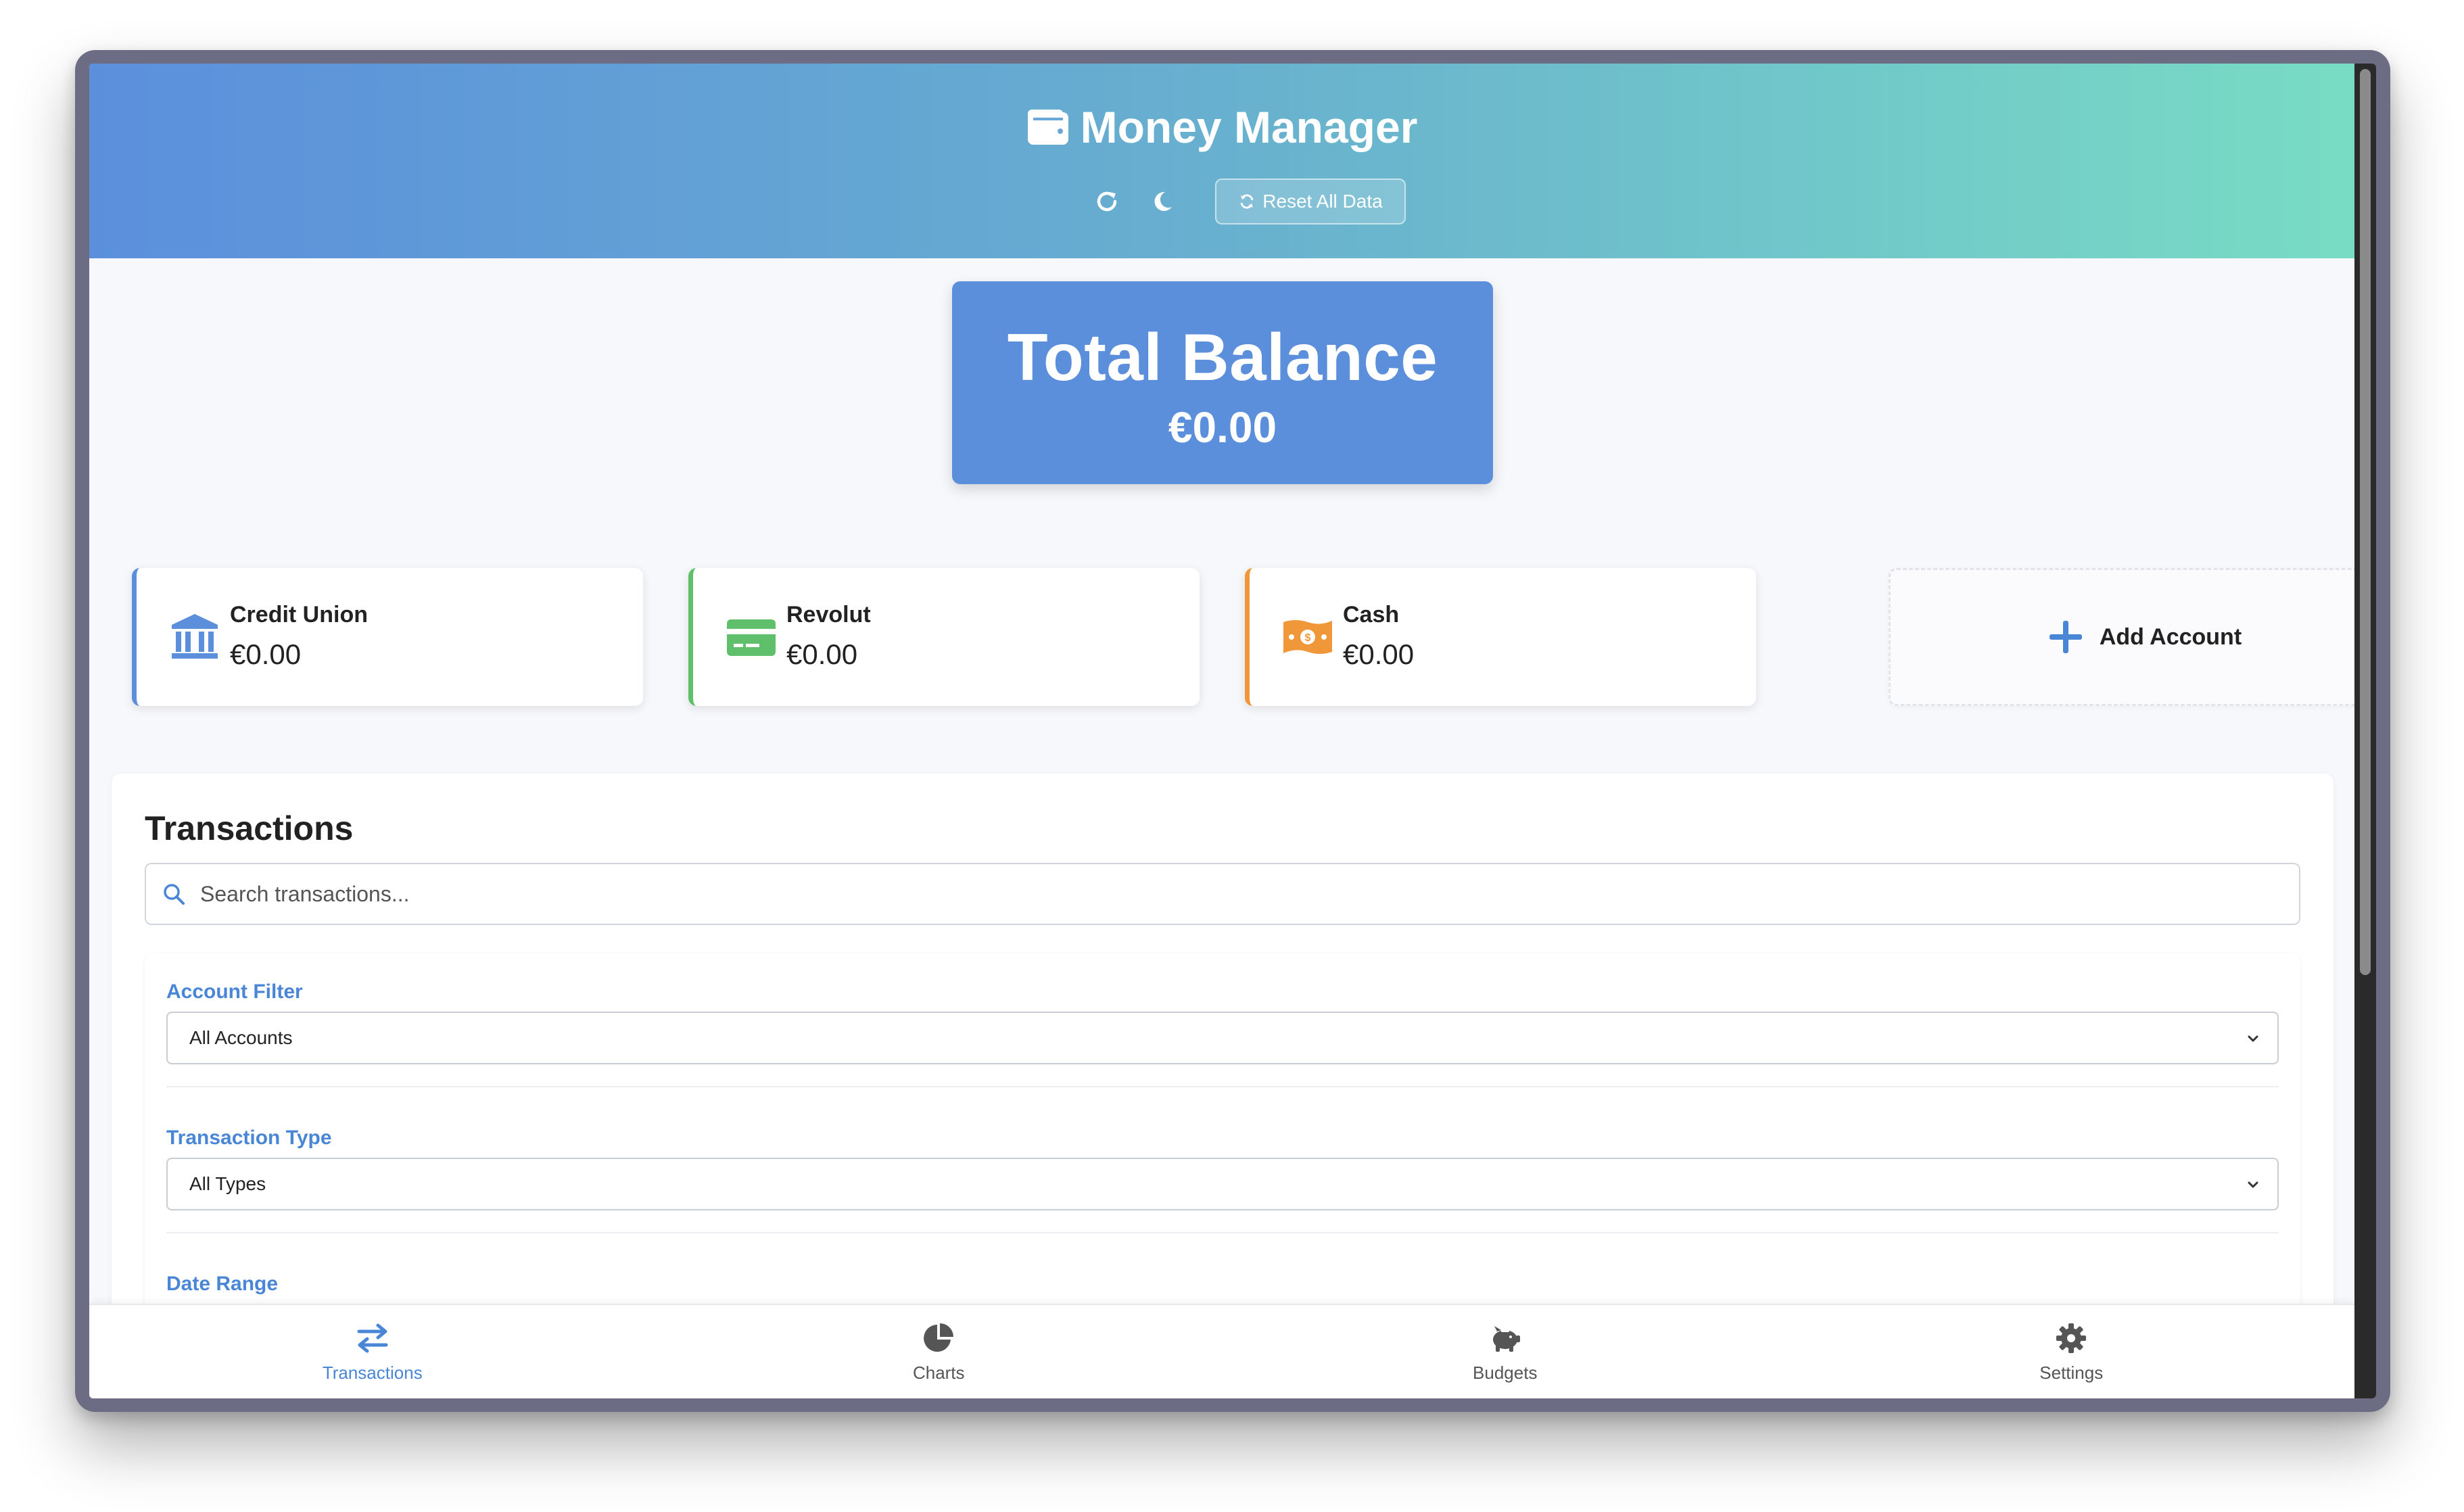 This screenshot has height=1512, width=2464. I want to click on transaction-type-value: All Types, so click(227, 1183).